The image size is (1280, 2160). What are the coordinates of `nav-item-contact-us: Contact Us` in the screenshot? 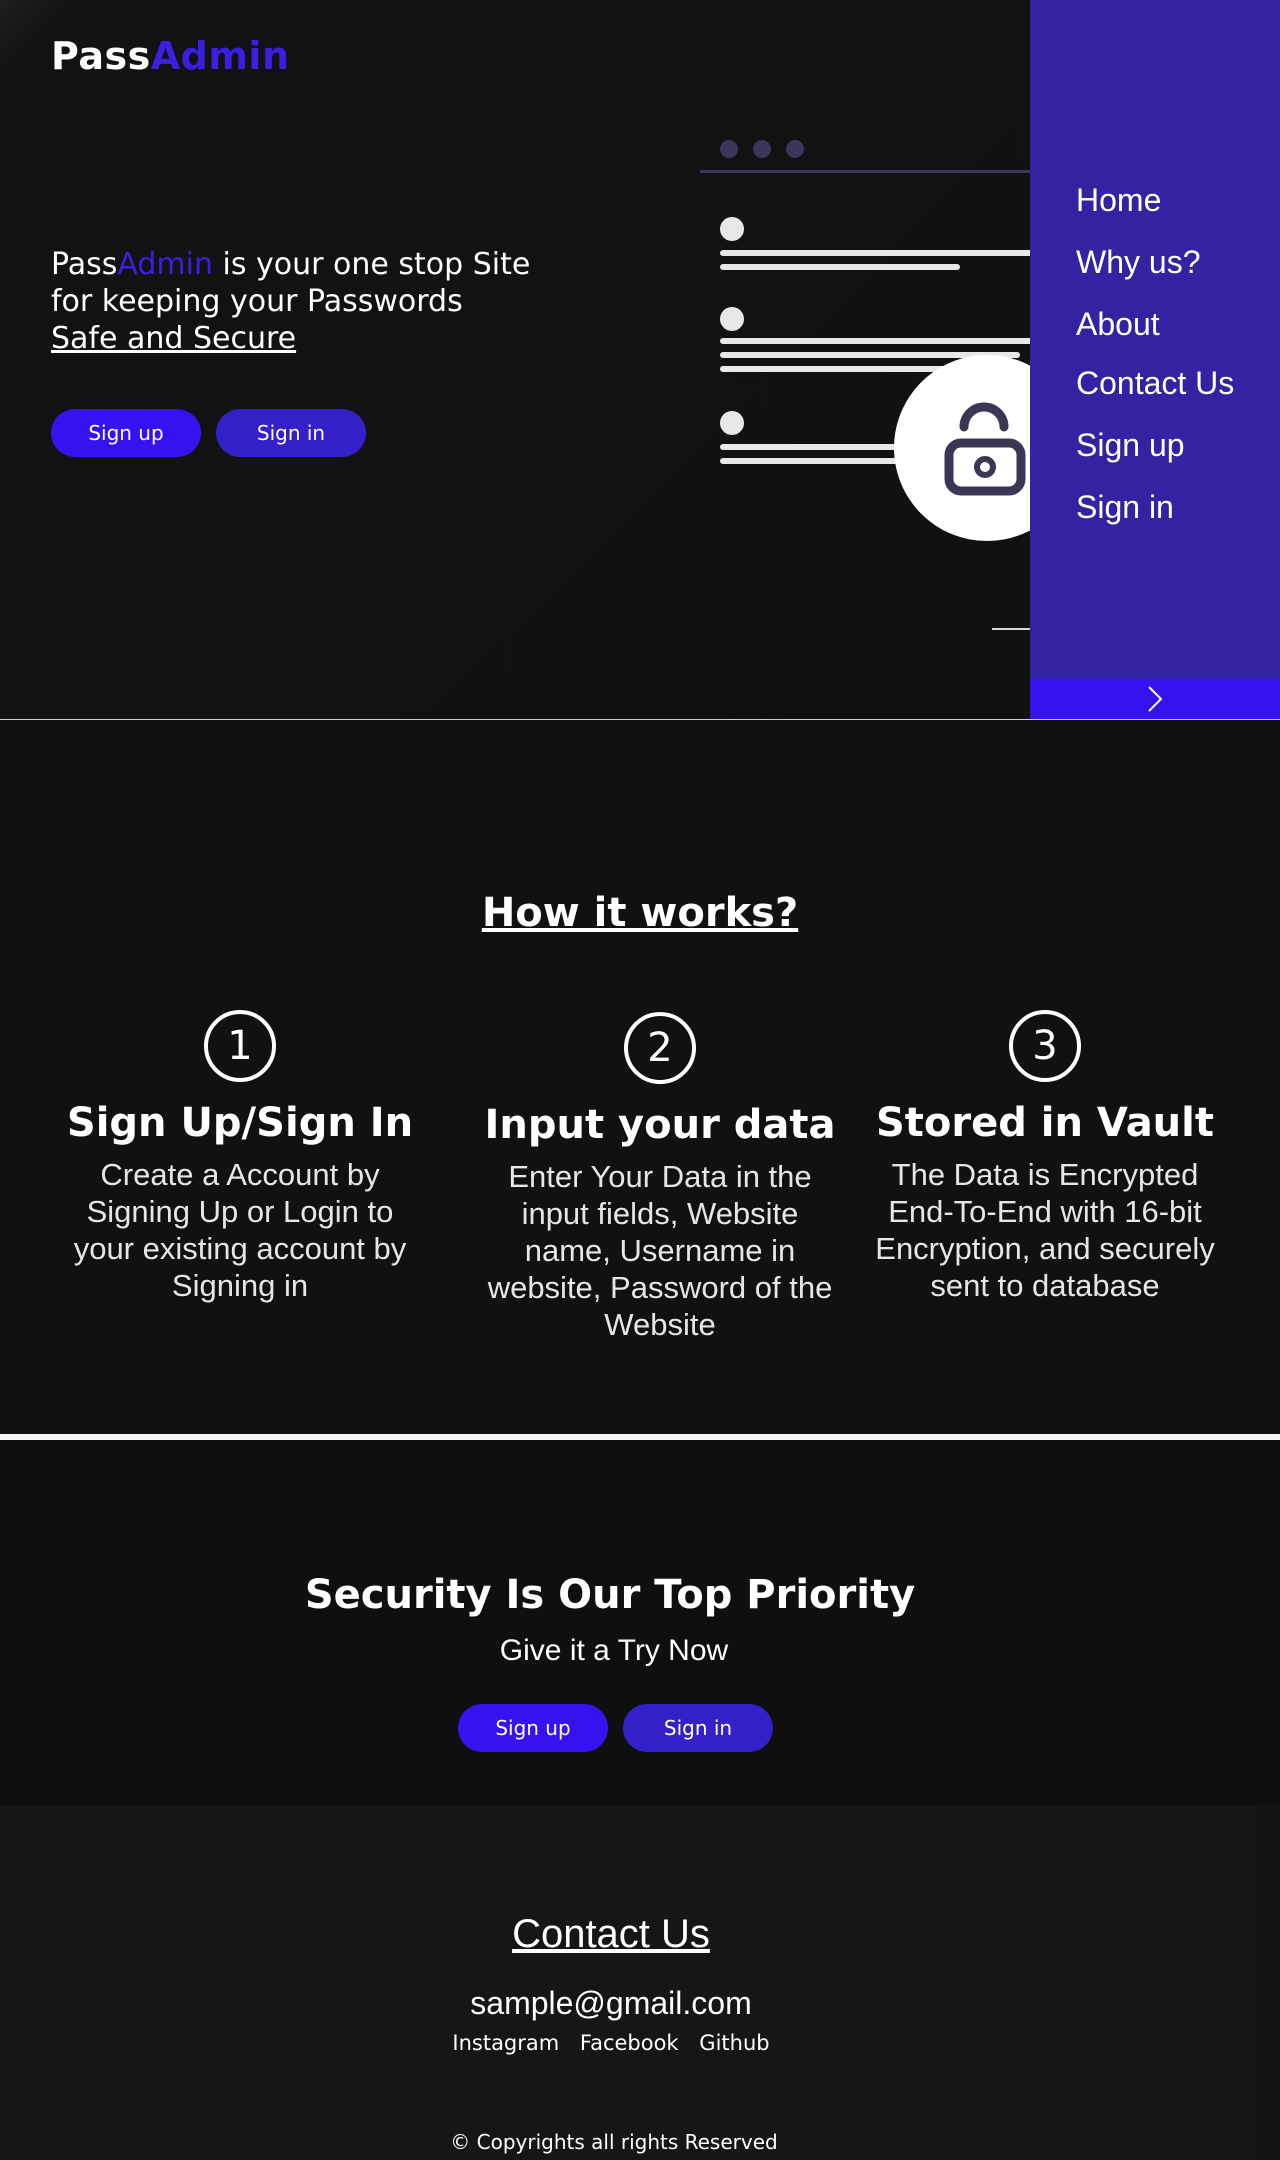 It's located at (1155, 383).